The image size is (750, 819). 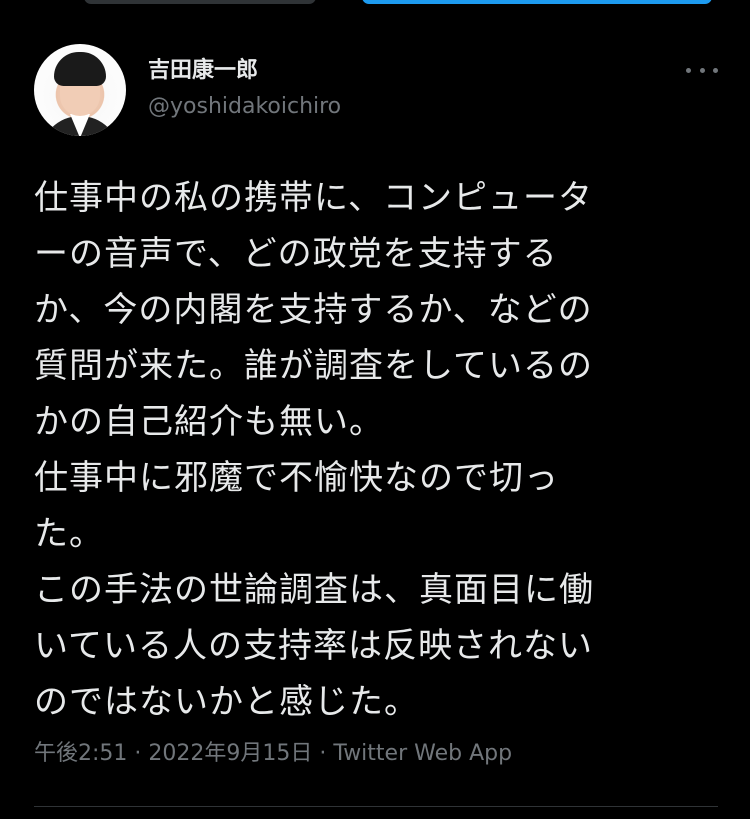 What do you see at coordinates (537, 2) in the screenshot?
I see `top-primary-button-edge` at bounding box center [537, 2].